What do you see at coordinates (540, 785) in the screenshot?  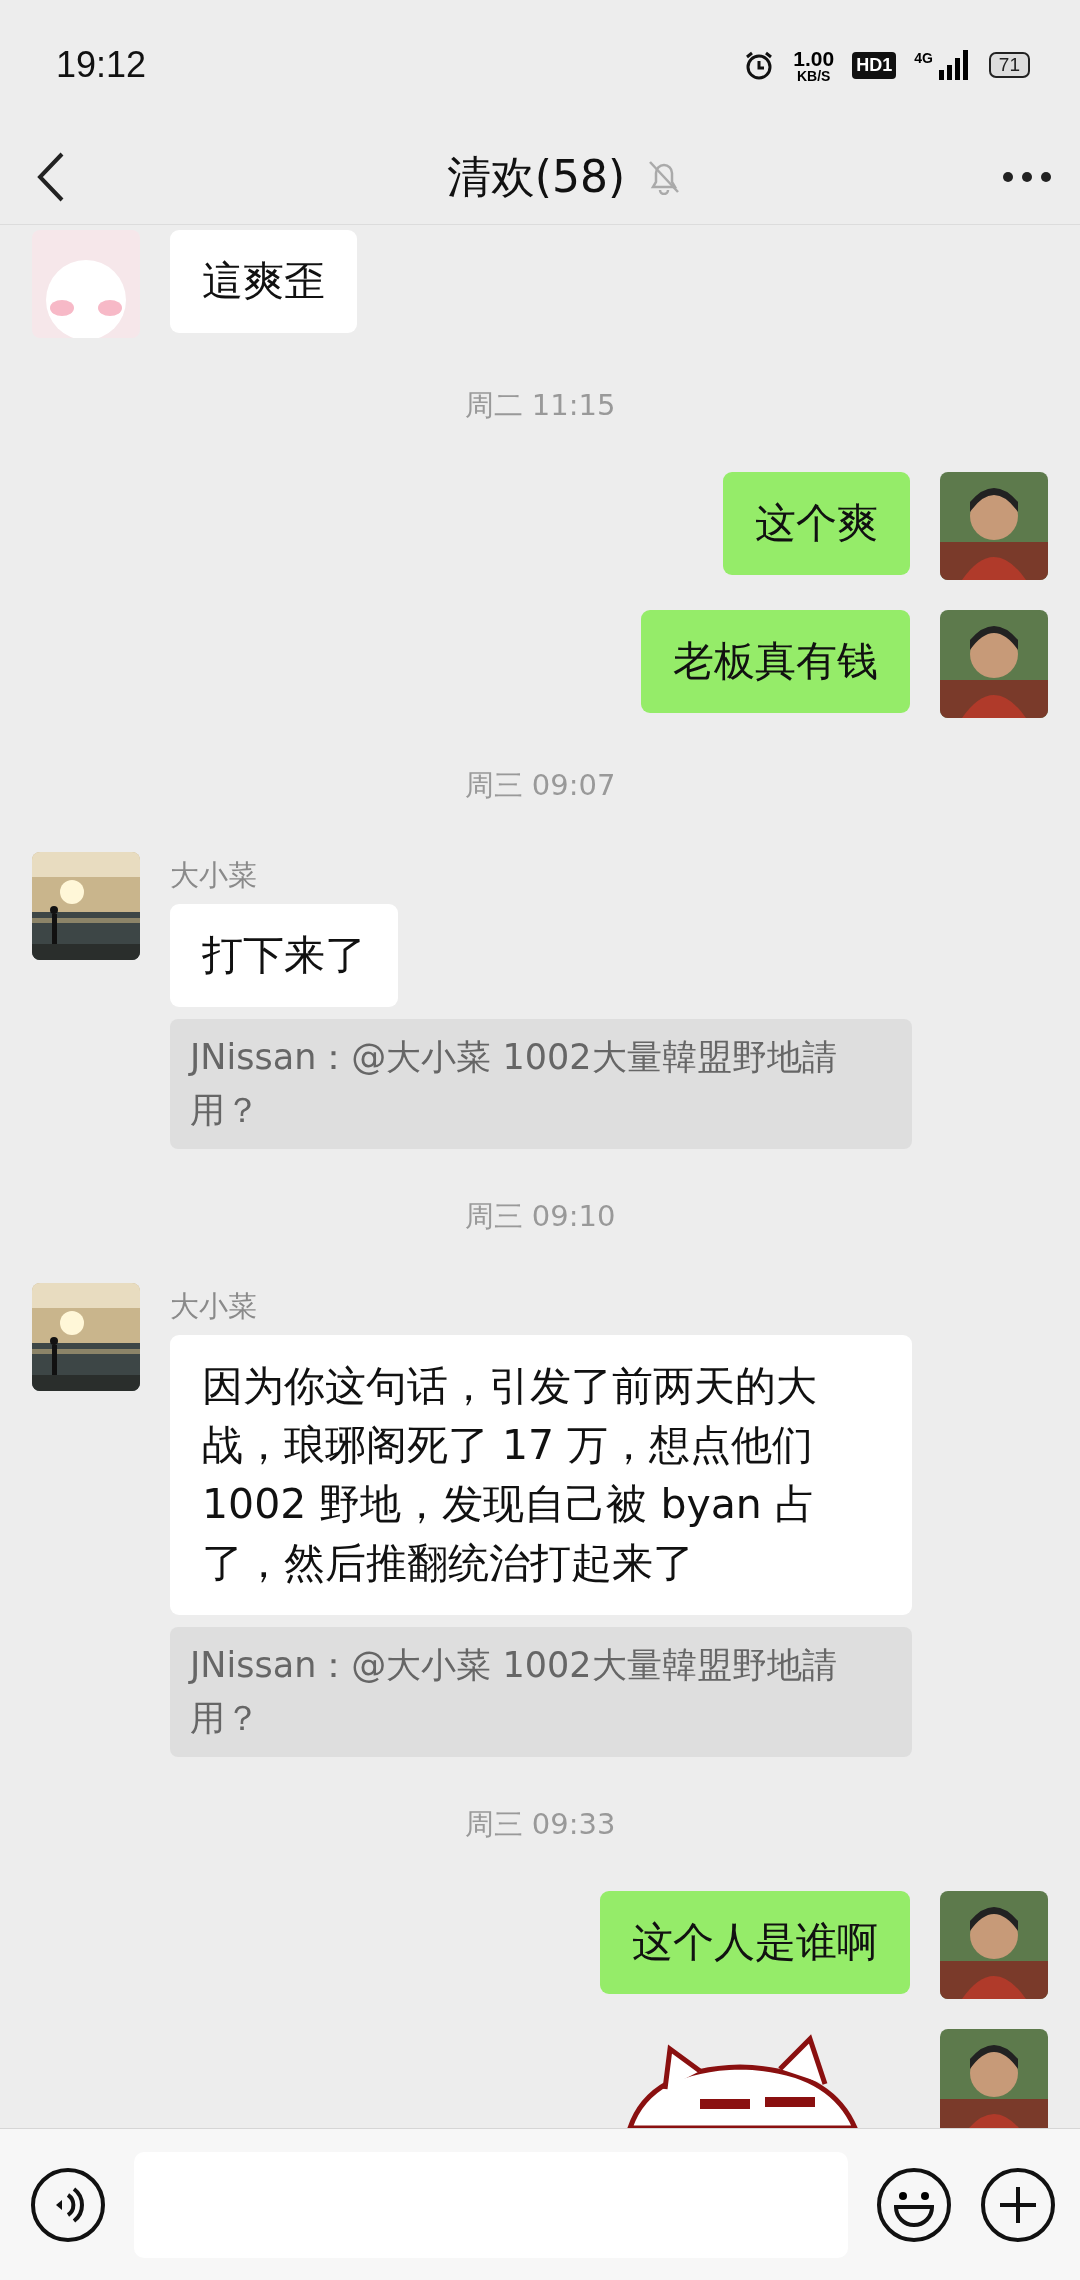 I see `timestamp: 周三 09:07` at bounding box center [540, 785].